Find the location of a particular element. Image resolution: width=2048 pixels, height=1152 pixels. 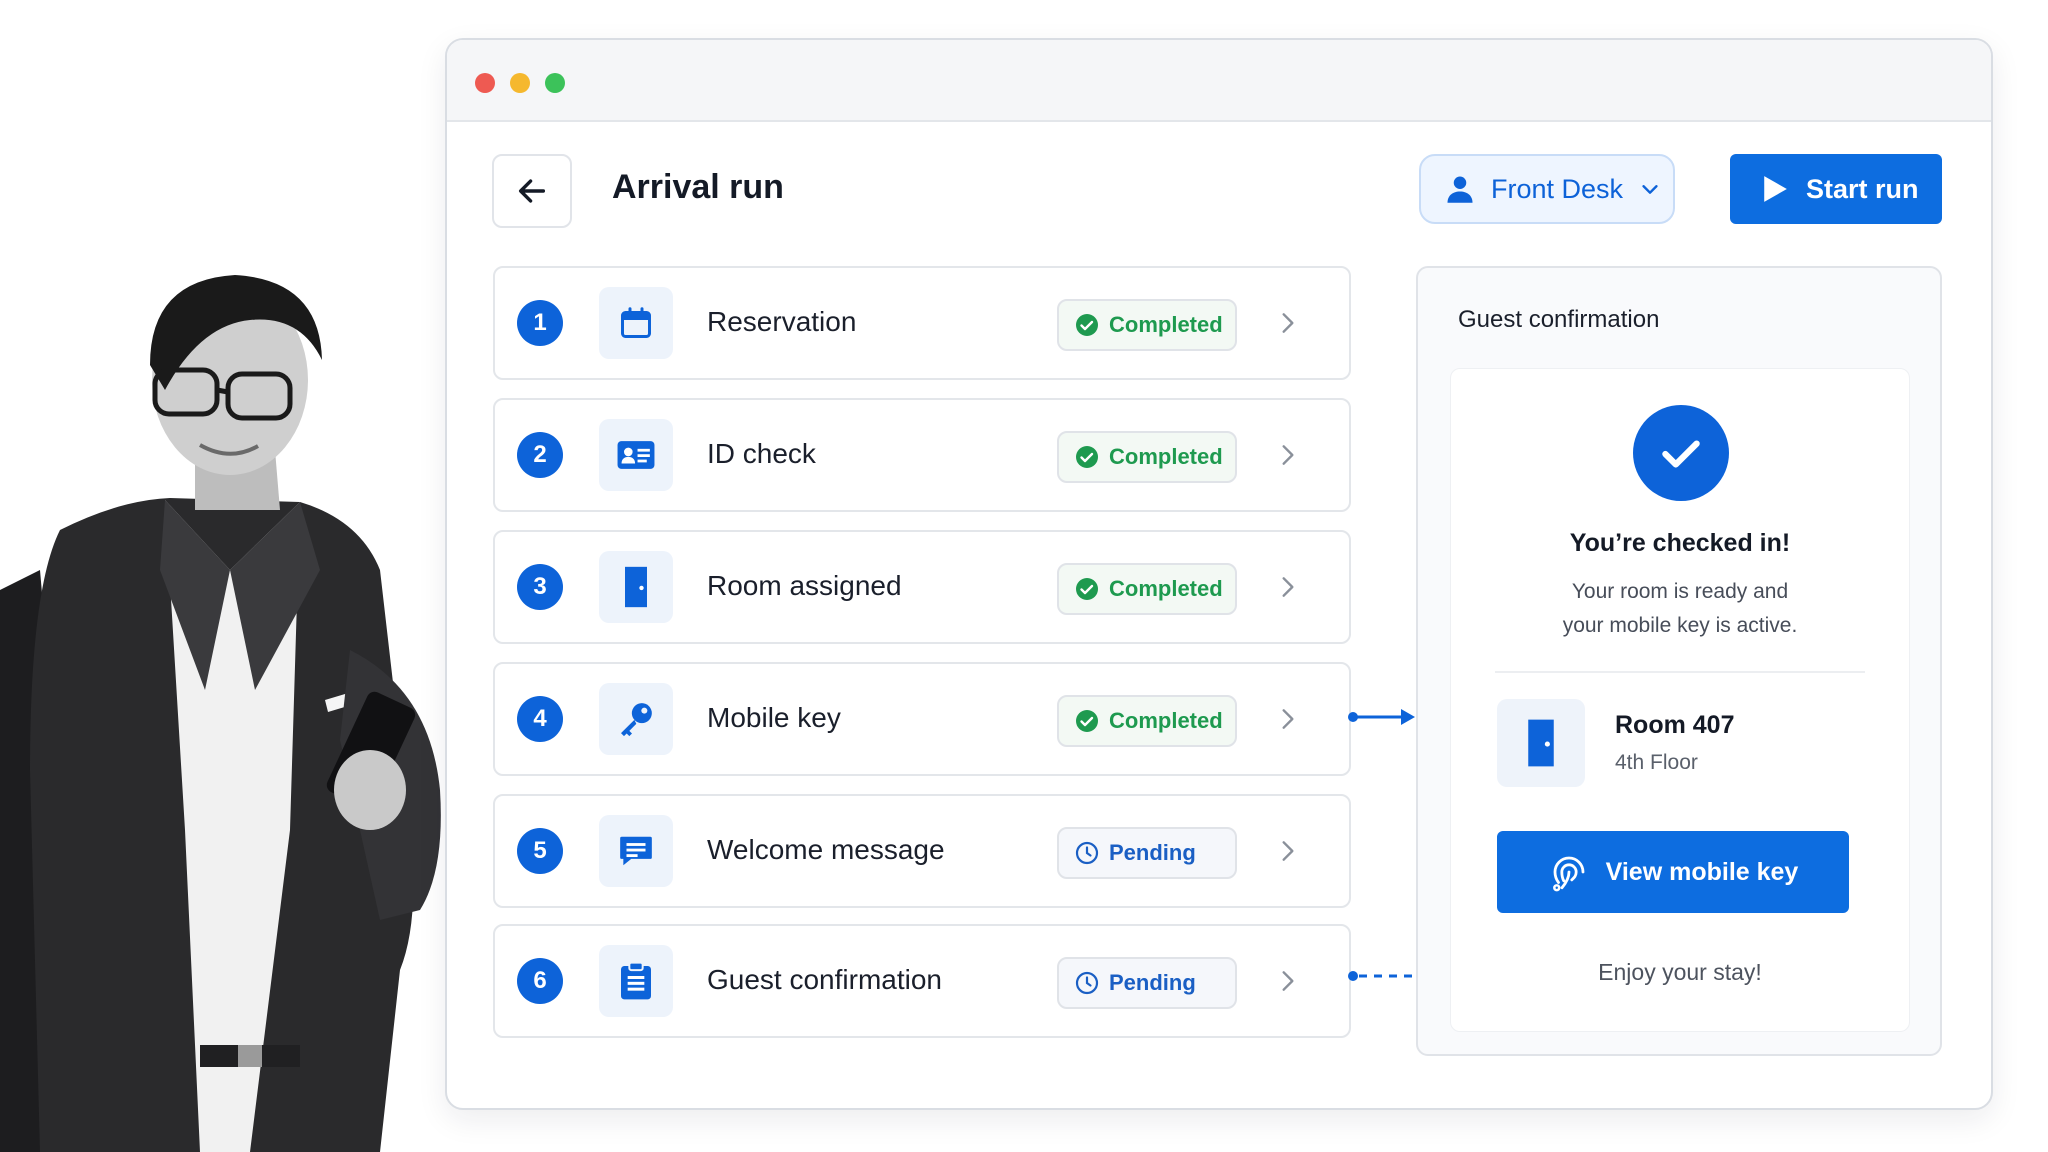

step-row-guest-confirmation: 6 Guest confirmation Pending is located at coordinates (922, 981).